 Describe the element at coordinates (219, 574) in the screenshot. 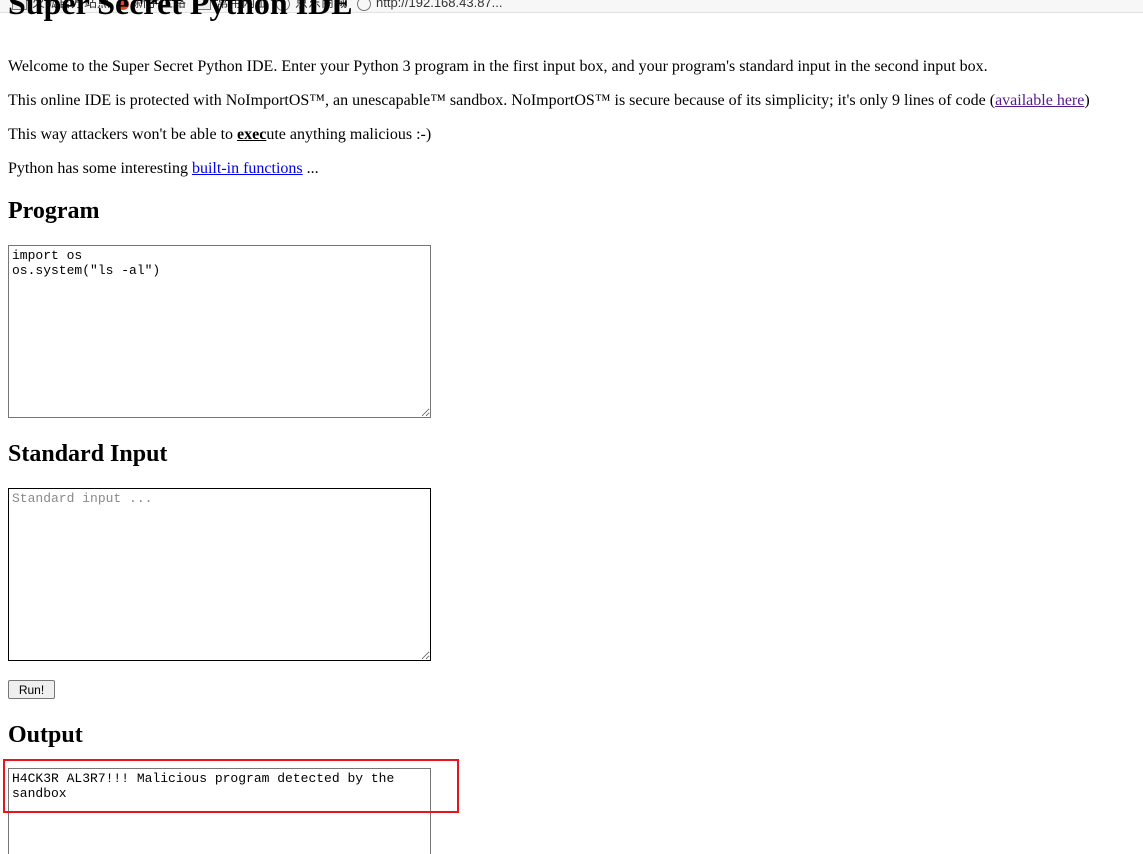

I see `stdin-input` at that location.